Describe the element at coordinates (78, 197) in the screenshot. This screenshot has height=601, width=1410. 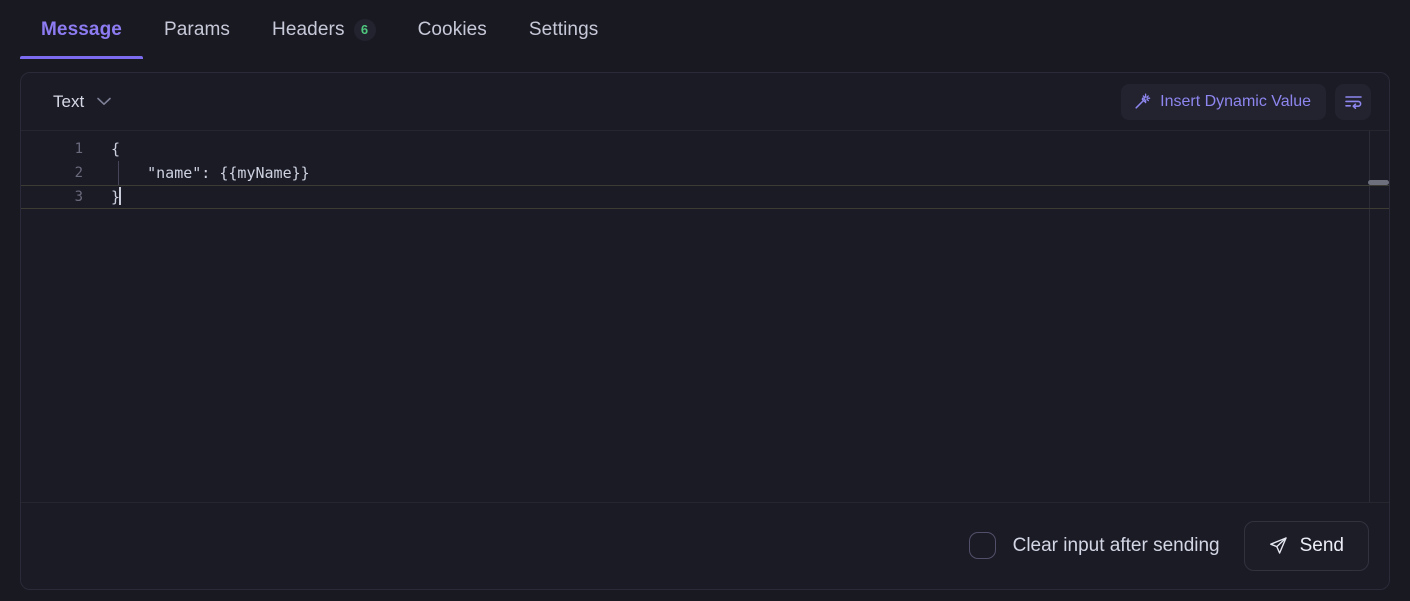
I see `line-number: 3` at that location.